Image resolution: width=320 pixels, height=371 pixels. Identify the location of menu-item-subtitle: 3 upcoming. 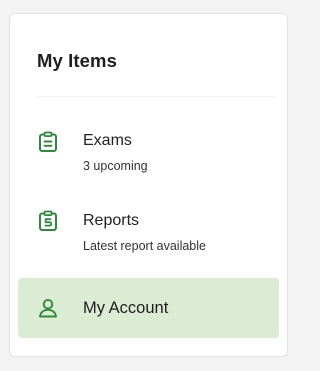
(115, 166).